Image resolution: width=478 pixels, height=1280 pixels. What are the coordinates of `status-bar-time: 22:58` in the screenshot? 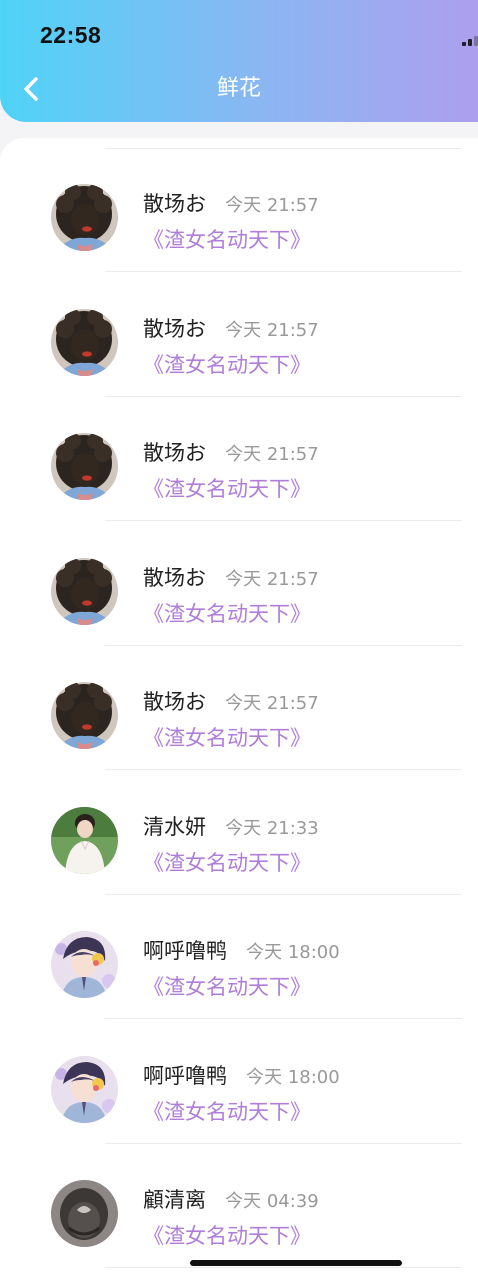 It's located at (71, 35).